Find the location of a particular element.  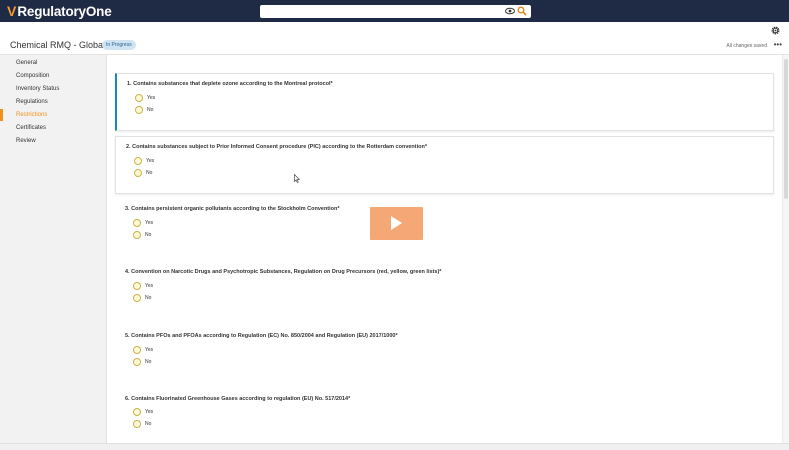

settings-gear-icon is located at coordinates (775, 30).